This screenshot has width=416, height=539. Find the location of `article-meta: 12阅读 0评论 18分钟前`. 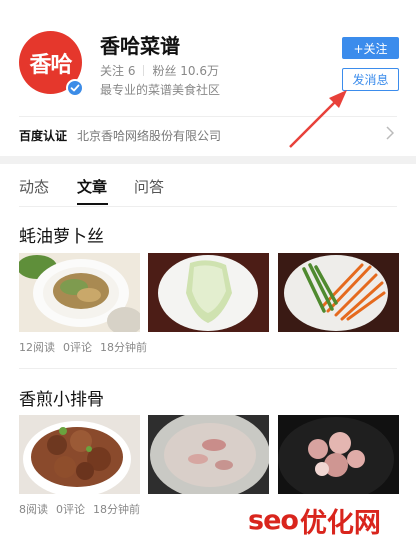

article-meta: 12阅读 0评论 18分钟前 is located at coordinates (87, 347).